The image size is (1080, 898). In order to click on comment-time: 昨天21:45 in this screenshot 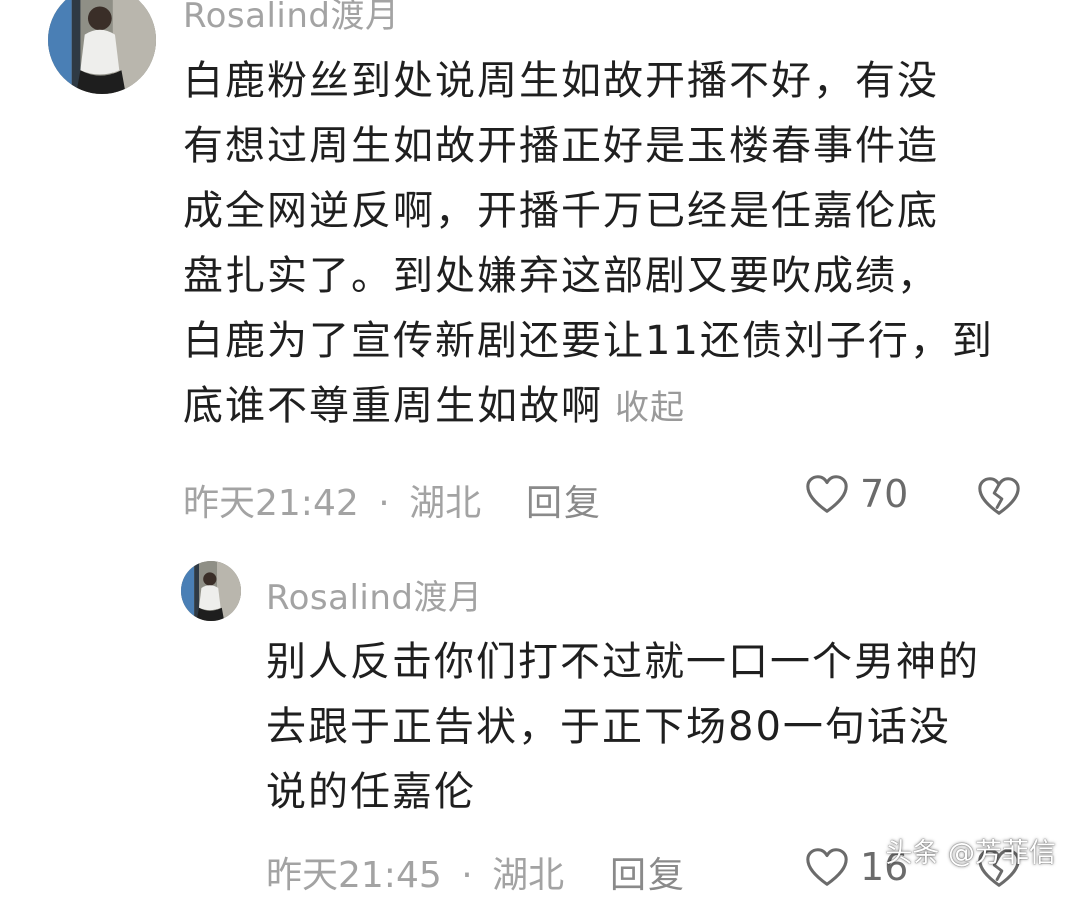, I will do `click(354, 875)`.